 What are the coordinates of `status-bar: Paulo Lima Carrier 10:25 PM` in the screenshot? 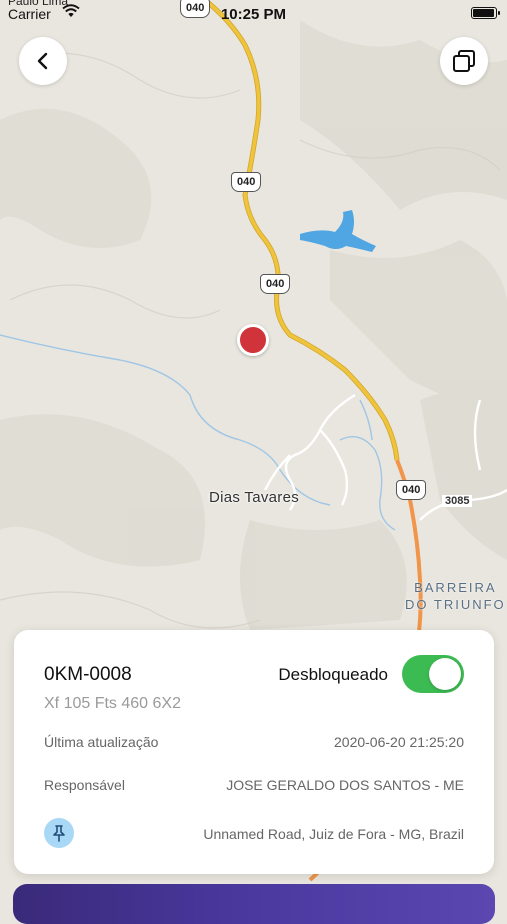 It's located at (253, 15).